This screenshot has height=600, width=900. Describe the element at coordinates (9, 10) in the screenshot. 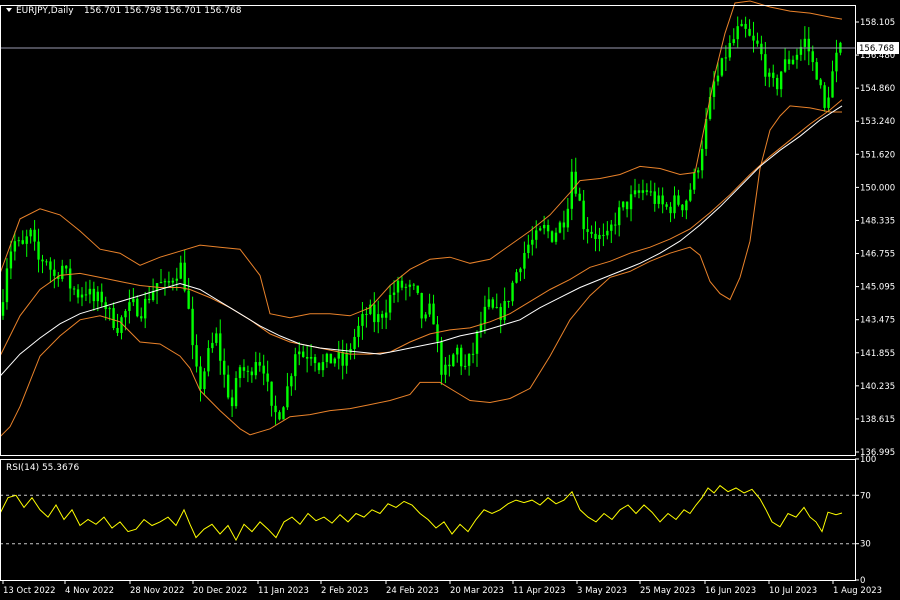

I see `dropdown-triangle-icon` at that location.